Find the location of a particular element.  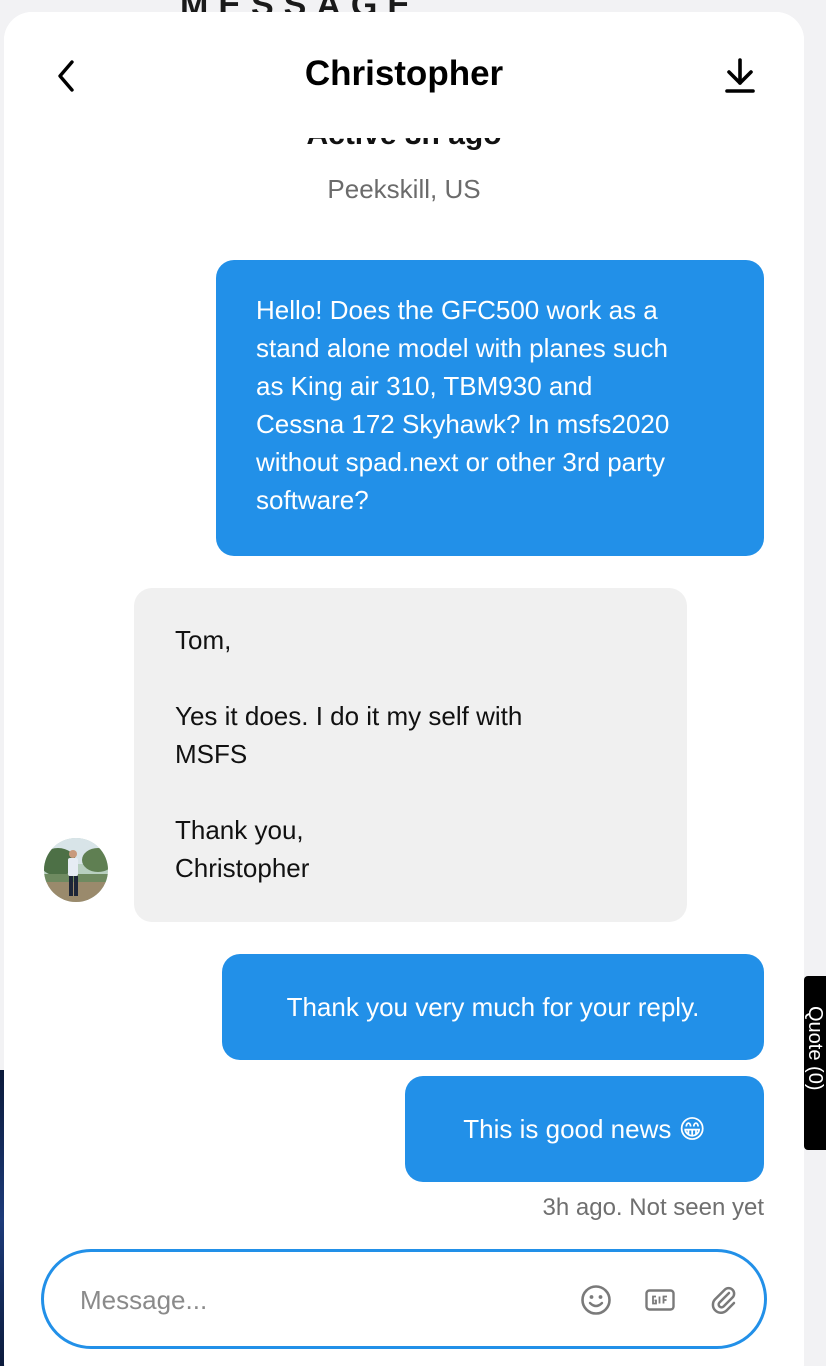

avatar is located at coordinates (76, 870).